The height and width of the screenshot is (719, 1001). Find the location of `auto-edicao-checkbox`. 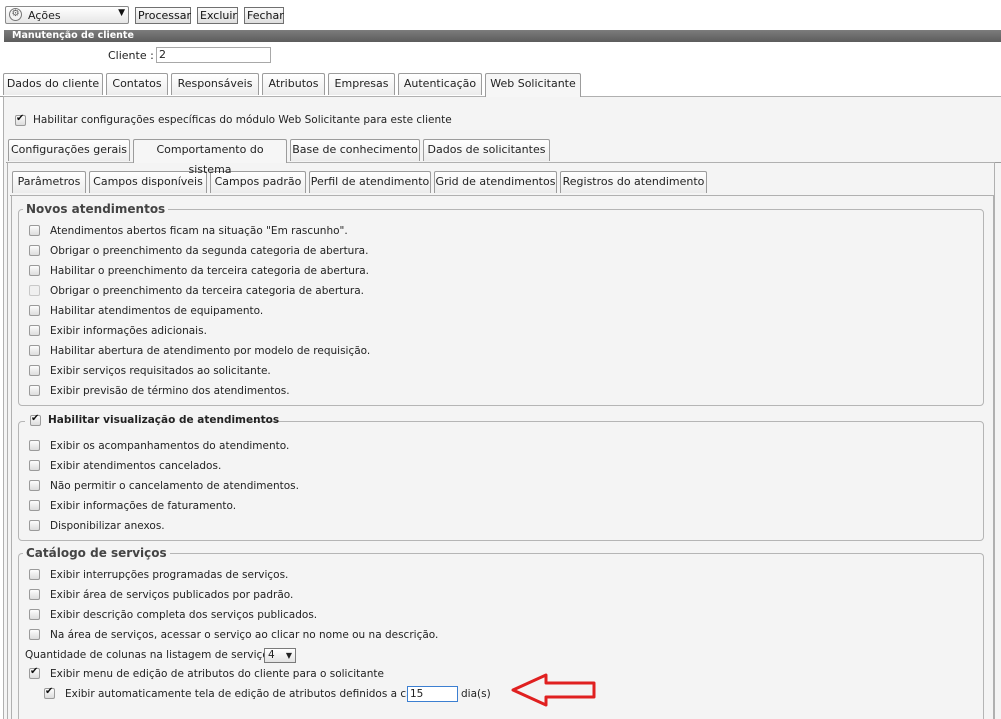

auto-edicao-checkbox is located at coordinates (49, 692).